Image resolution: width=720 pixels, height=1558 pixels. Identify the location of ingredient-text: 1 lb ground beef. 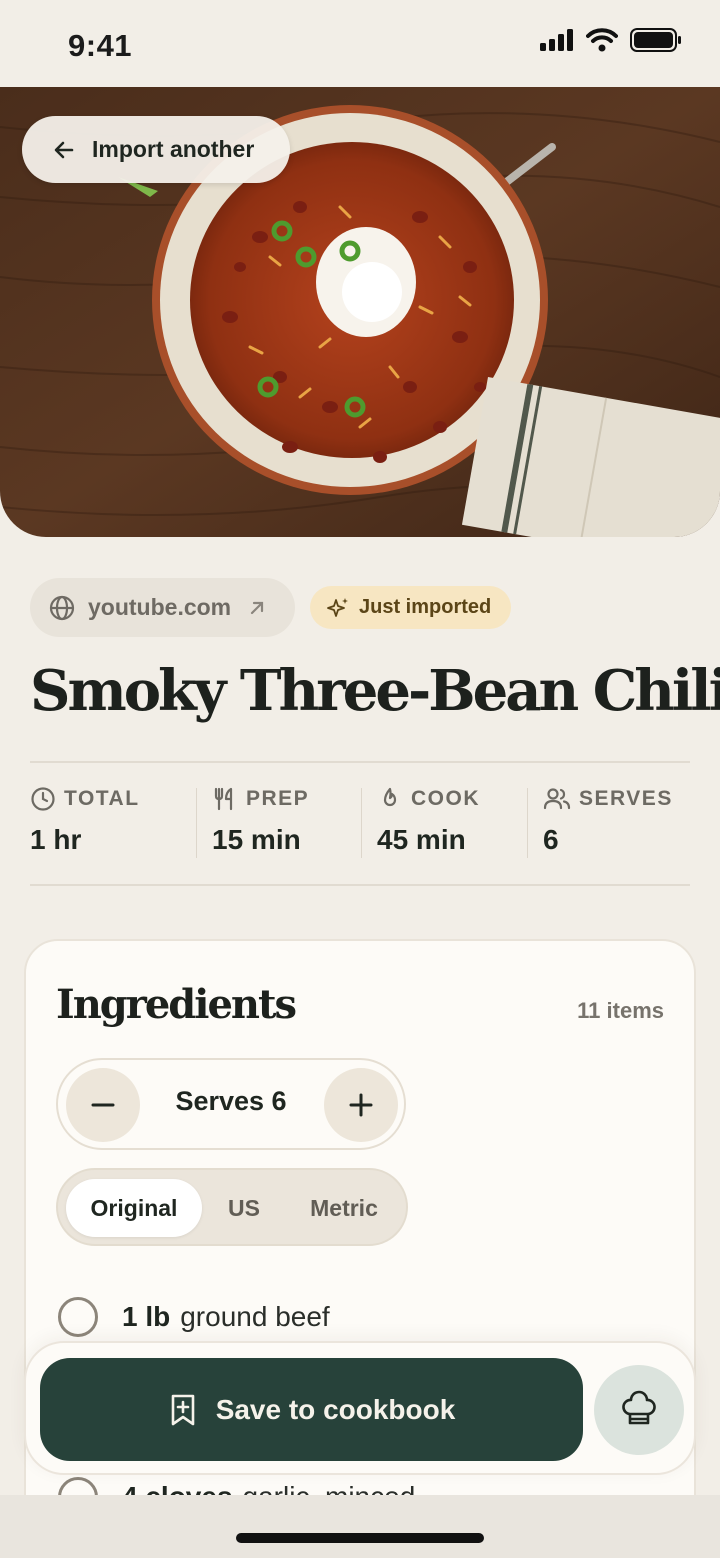
(226, 1317).